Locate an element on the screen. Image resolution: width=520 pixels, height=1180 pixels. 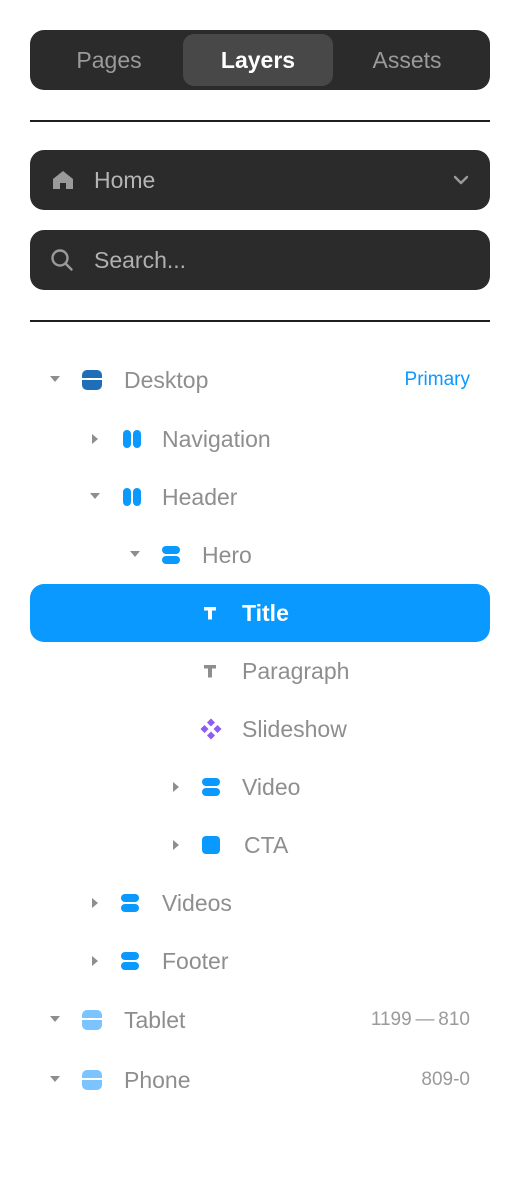
layer-name: Slideshow is located at coordinates (294, 729).